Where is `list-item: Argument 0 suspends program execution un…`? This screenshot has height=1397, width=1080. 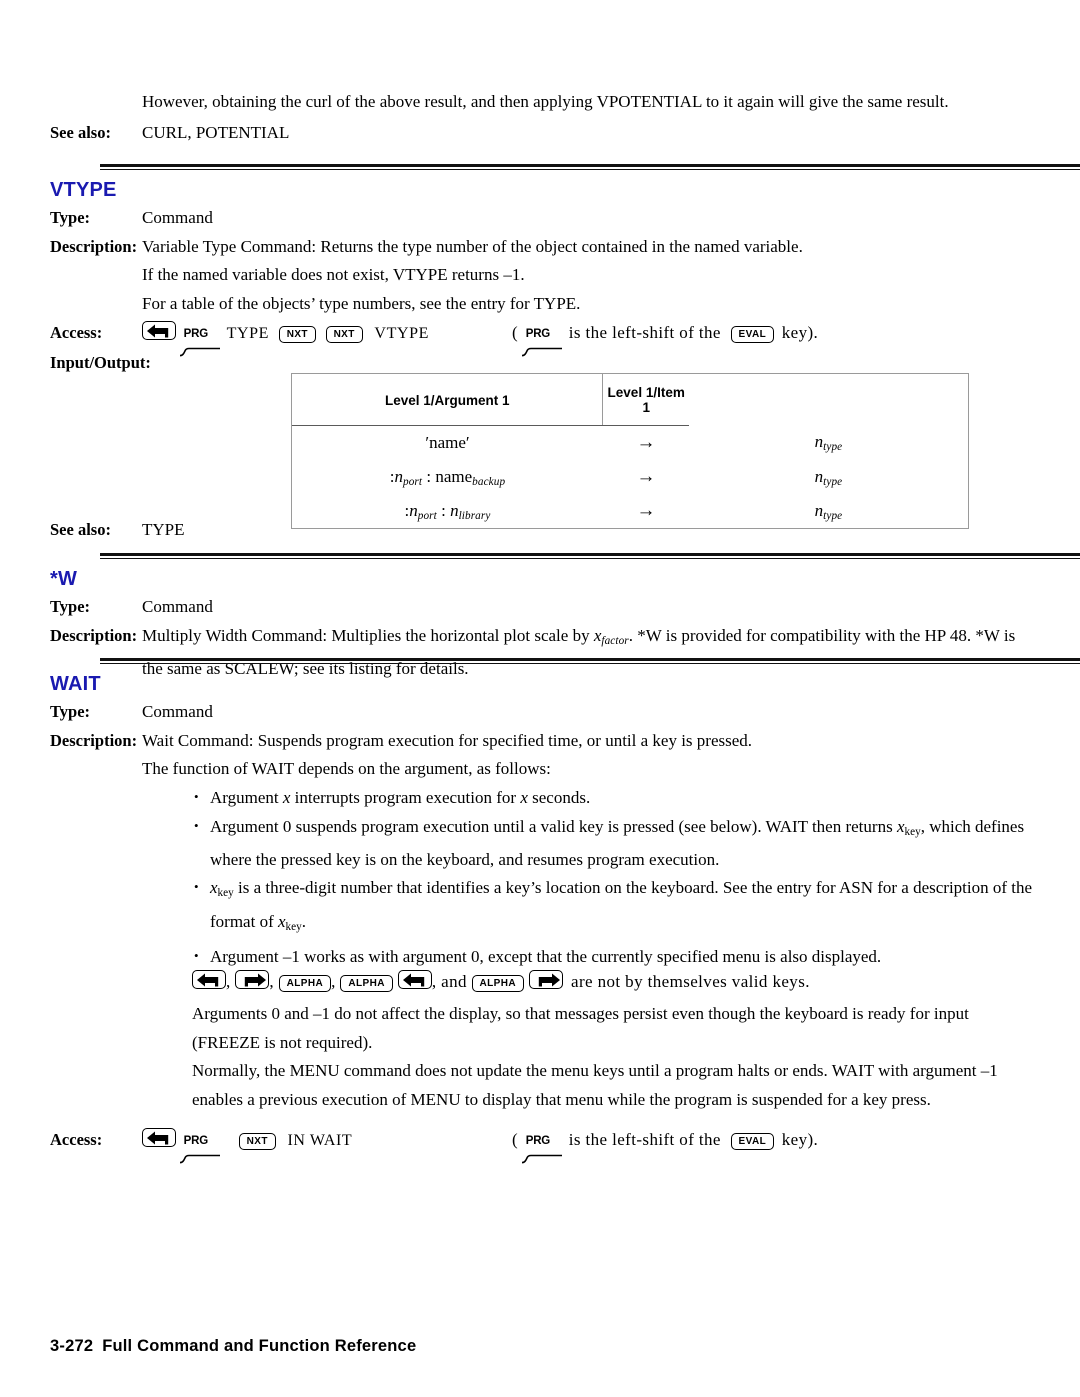
list-item: Argument 0 suspends program execution un… is located at coordinates (616, 843).